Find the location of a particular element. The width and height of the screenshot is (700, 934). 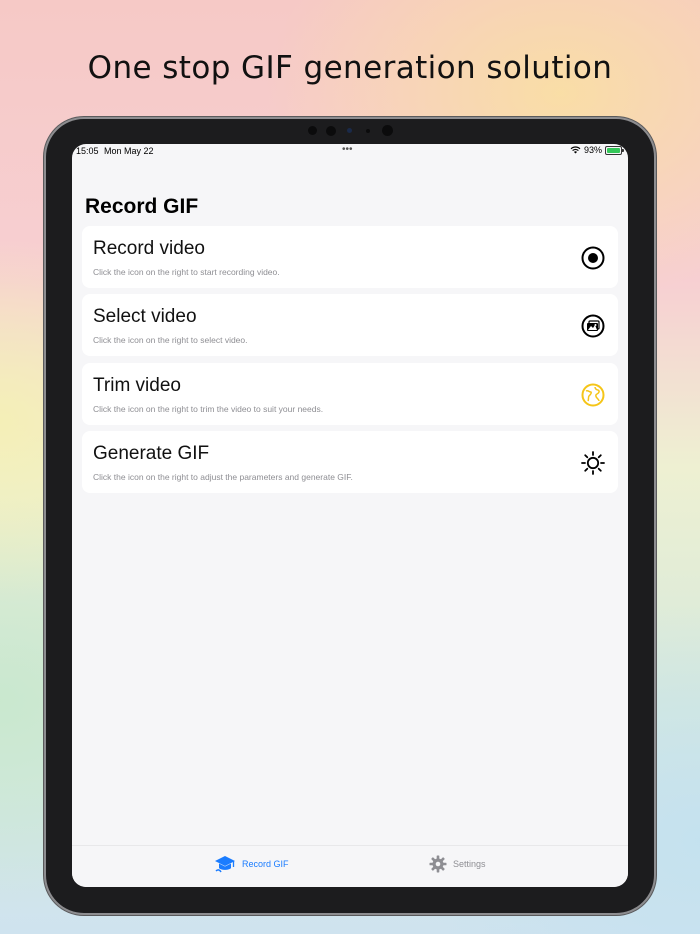

card-title: Generate GIF is located at coordinates (151, 453).